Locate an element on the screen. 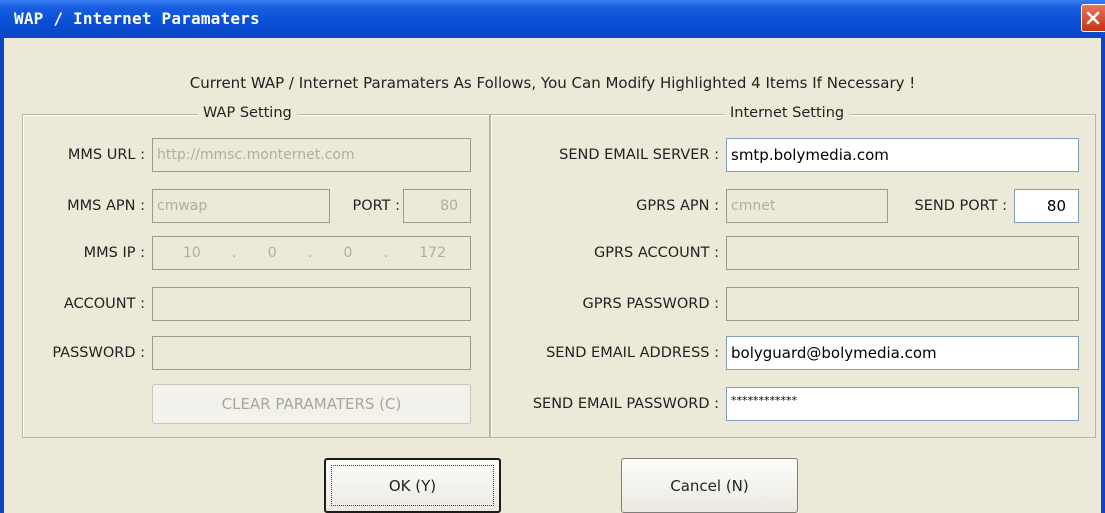 The height and width of the screenshot is (513, 1105). gprs-password-label: GPRS PASSWORD : is located at coordinates (651, 304).